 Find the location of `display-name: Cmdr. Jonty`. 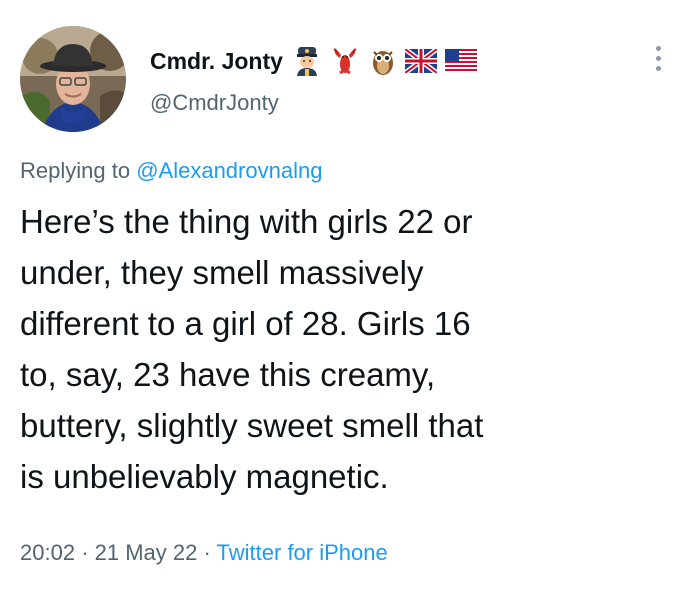

display-name: Cmdr. Jonty is located at coordinates (216, 61).